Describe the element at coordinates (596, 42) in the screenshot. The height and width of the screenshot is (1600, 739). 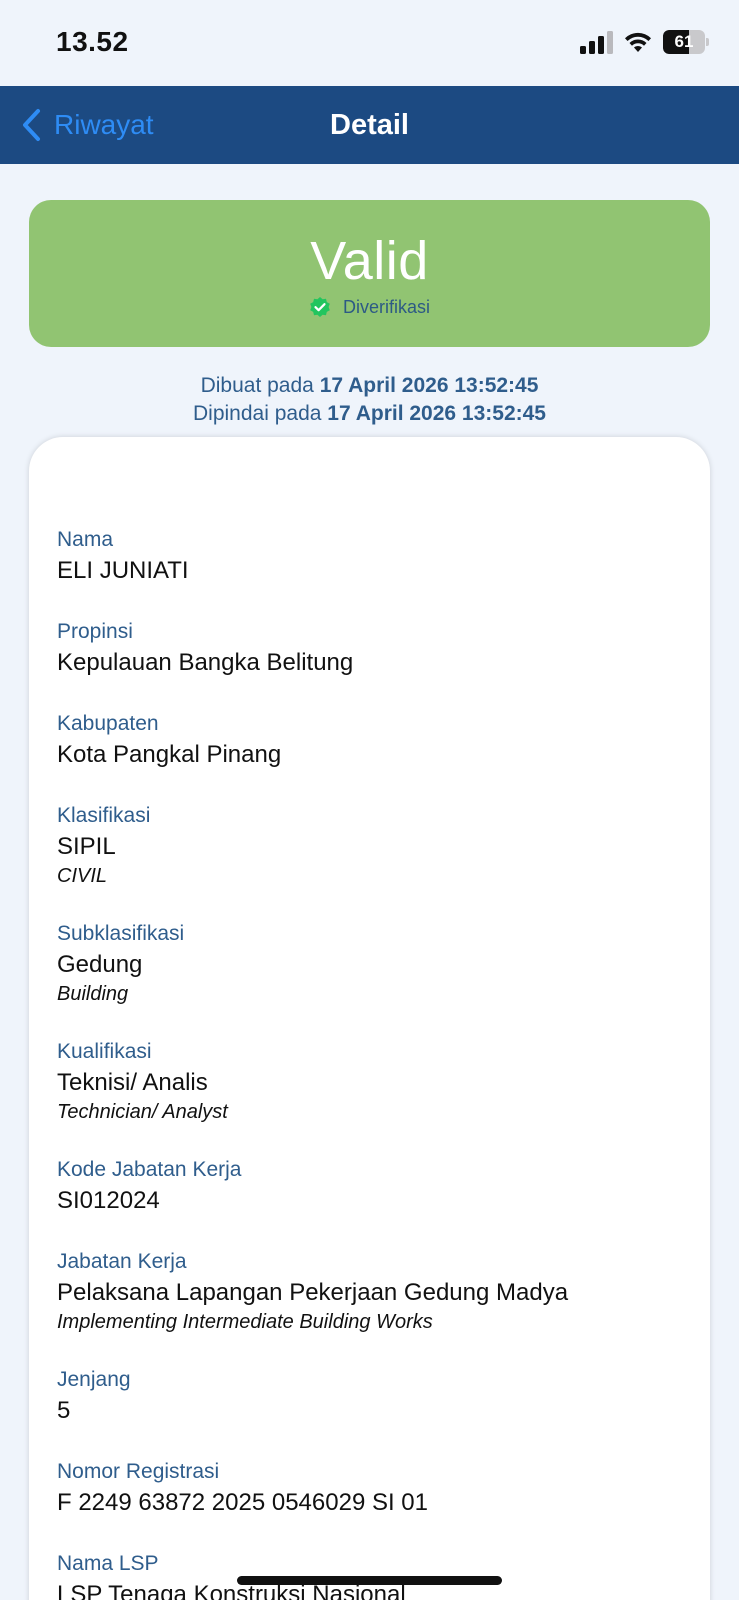
I see `signal-icon` at that location.